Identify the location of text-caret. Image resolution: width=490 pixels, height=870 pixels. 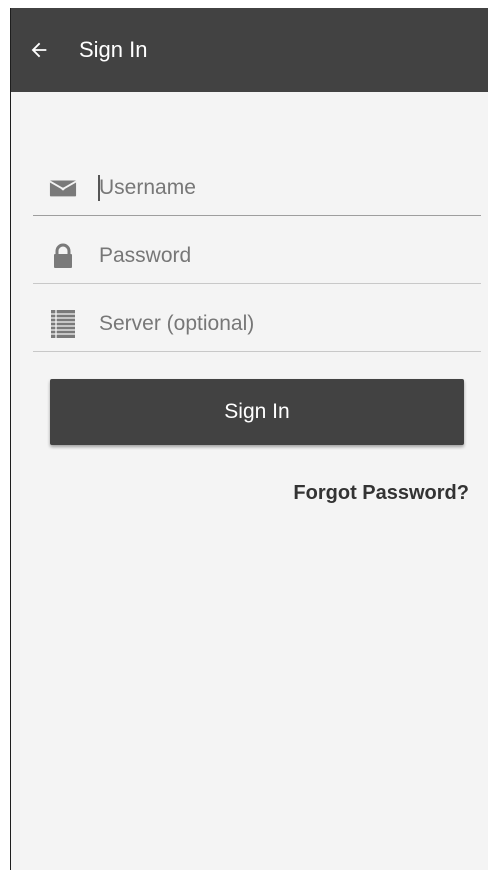
(99, 188).